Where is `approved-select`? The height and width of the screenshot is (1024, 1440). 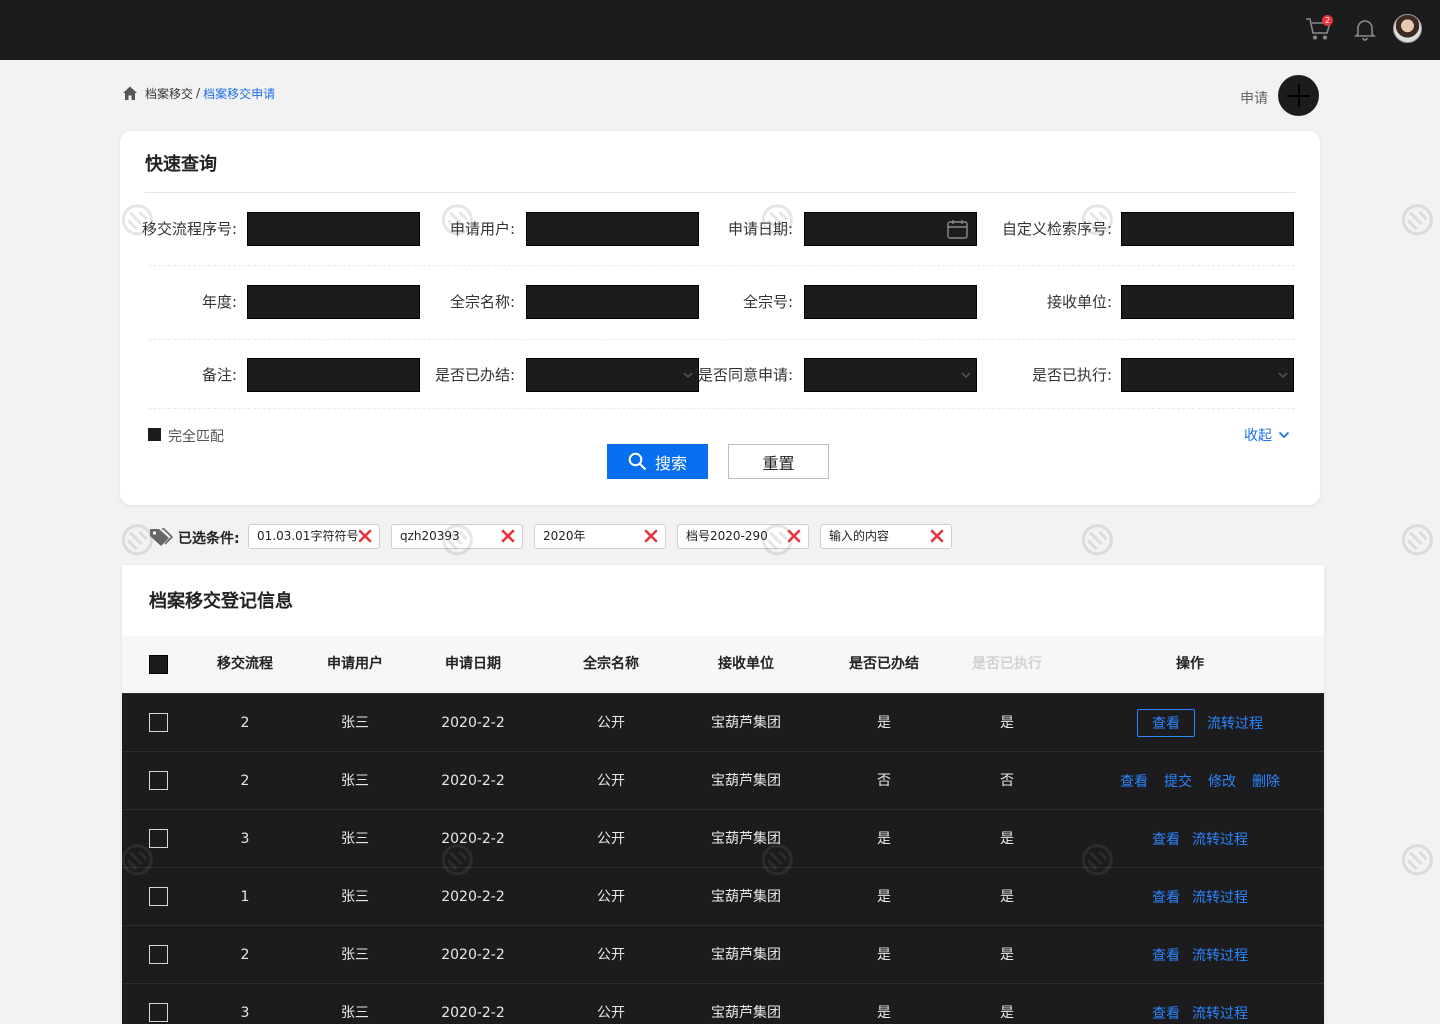
approved-select is located at coordinates (890, 375).